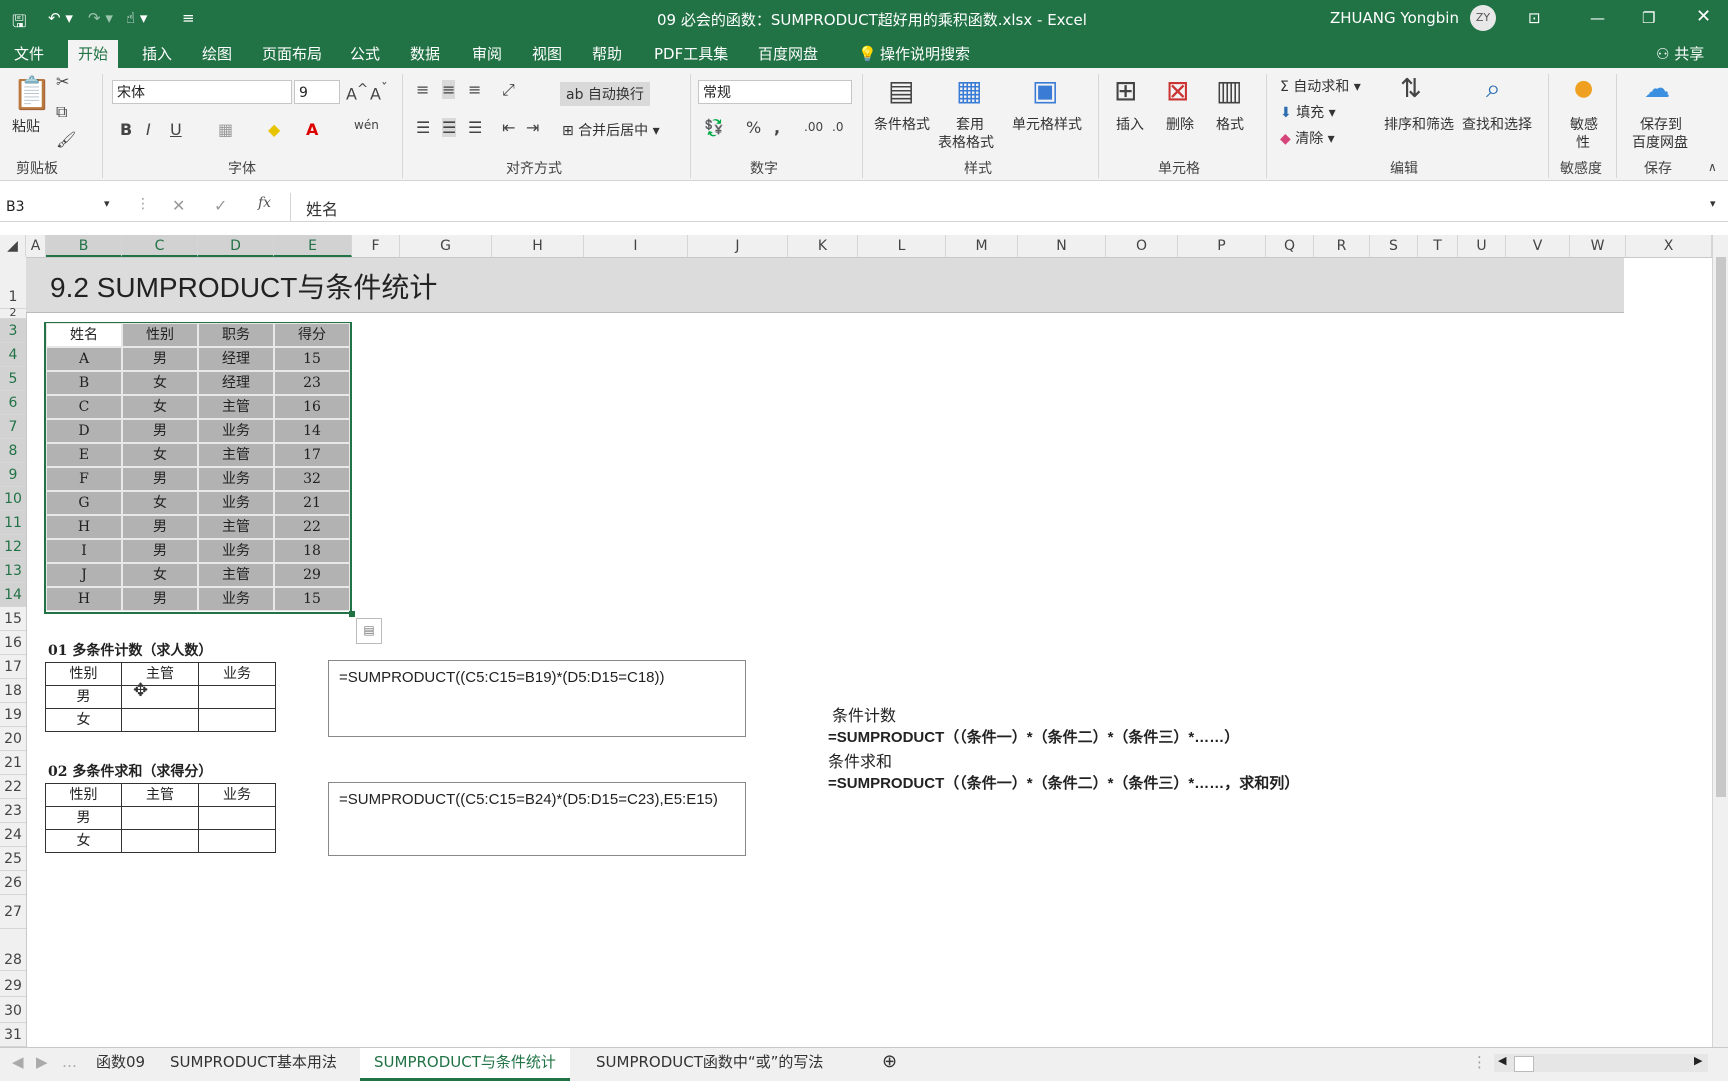 Image resolution: width=1728 pixels, height=1081 pixels. I want to click on find-select-button: 查找和选择, so click(1497, 124).